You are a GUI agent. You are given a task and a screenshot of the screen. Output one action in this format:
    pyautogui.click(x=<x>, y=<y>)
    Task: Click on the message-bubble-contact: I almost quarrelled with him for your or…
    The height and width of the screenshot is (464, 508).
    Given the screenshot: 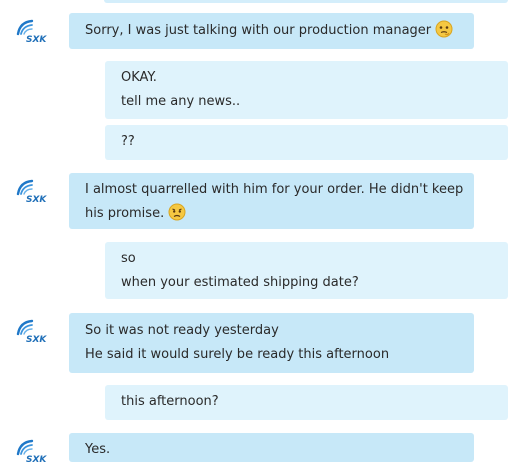 What is the action you would take?
    pyautogui.click(x=271, y=201)
    